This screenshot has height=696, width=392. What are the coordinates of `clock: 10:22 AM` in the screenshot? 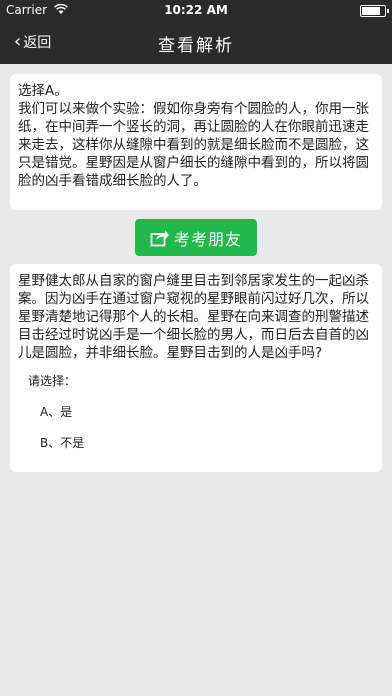 It's located at (196, 10).